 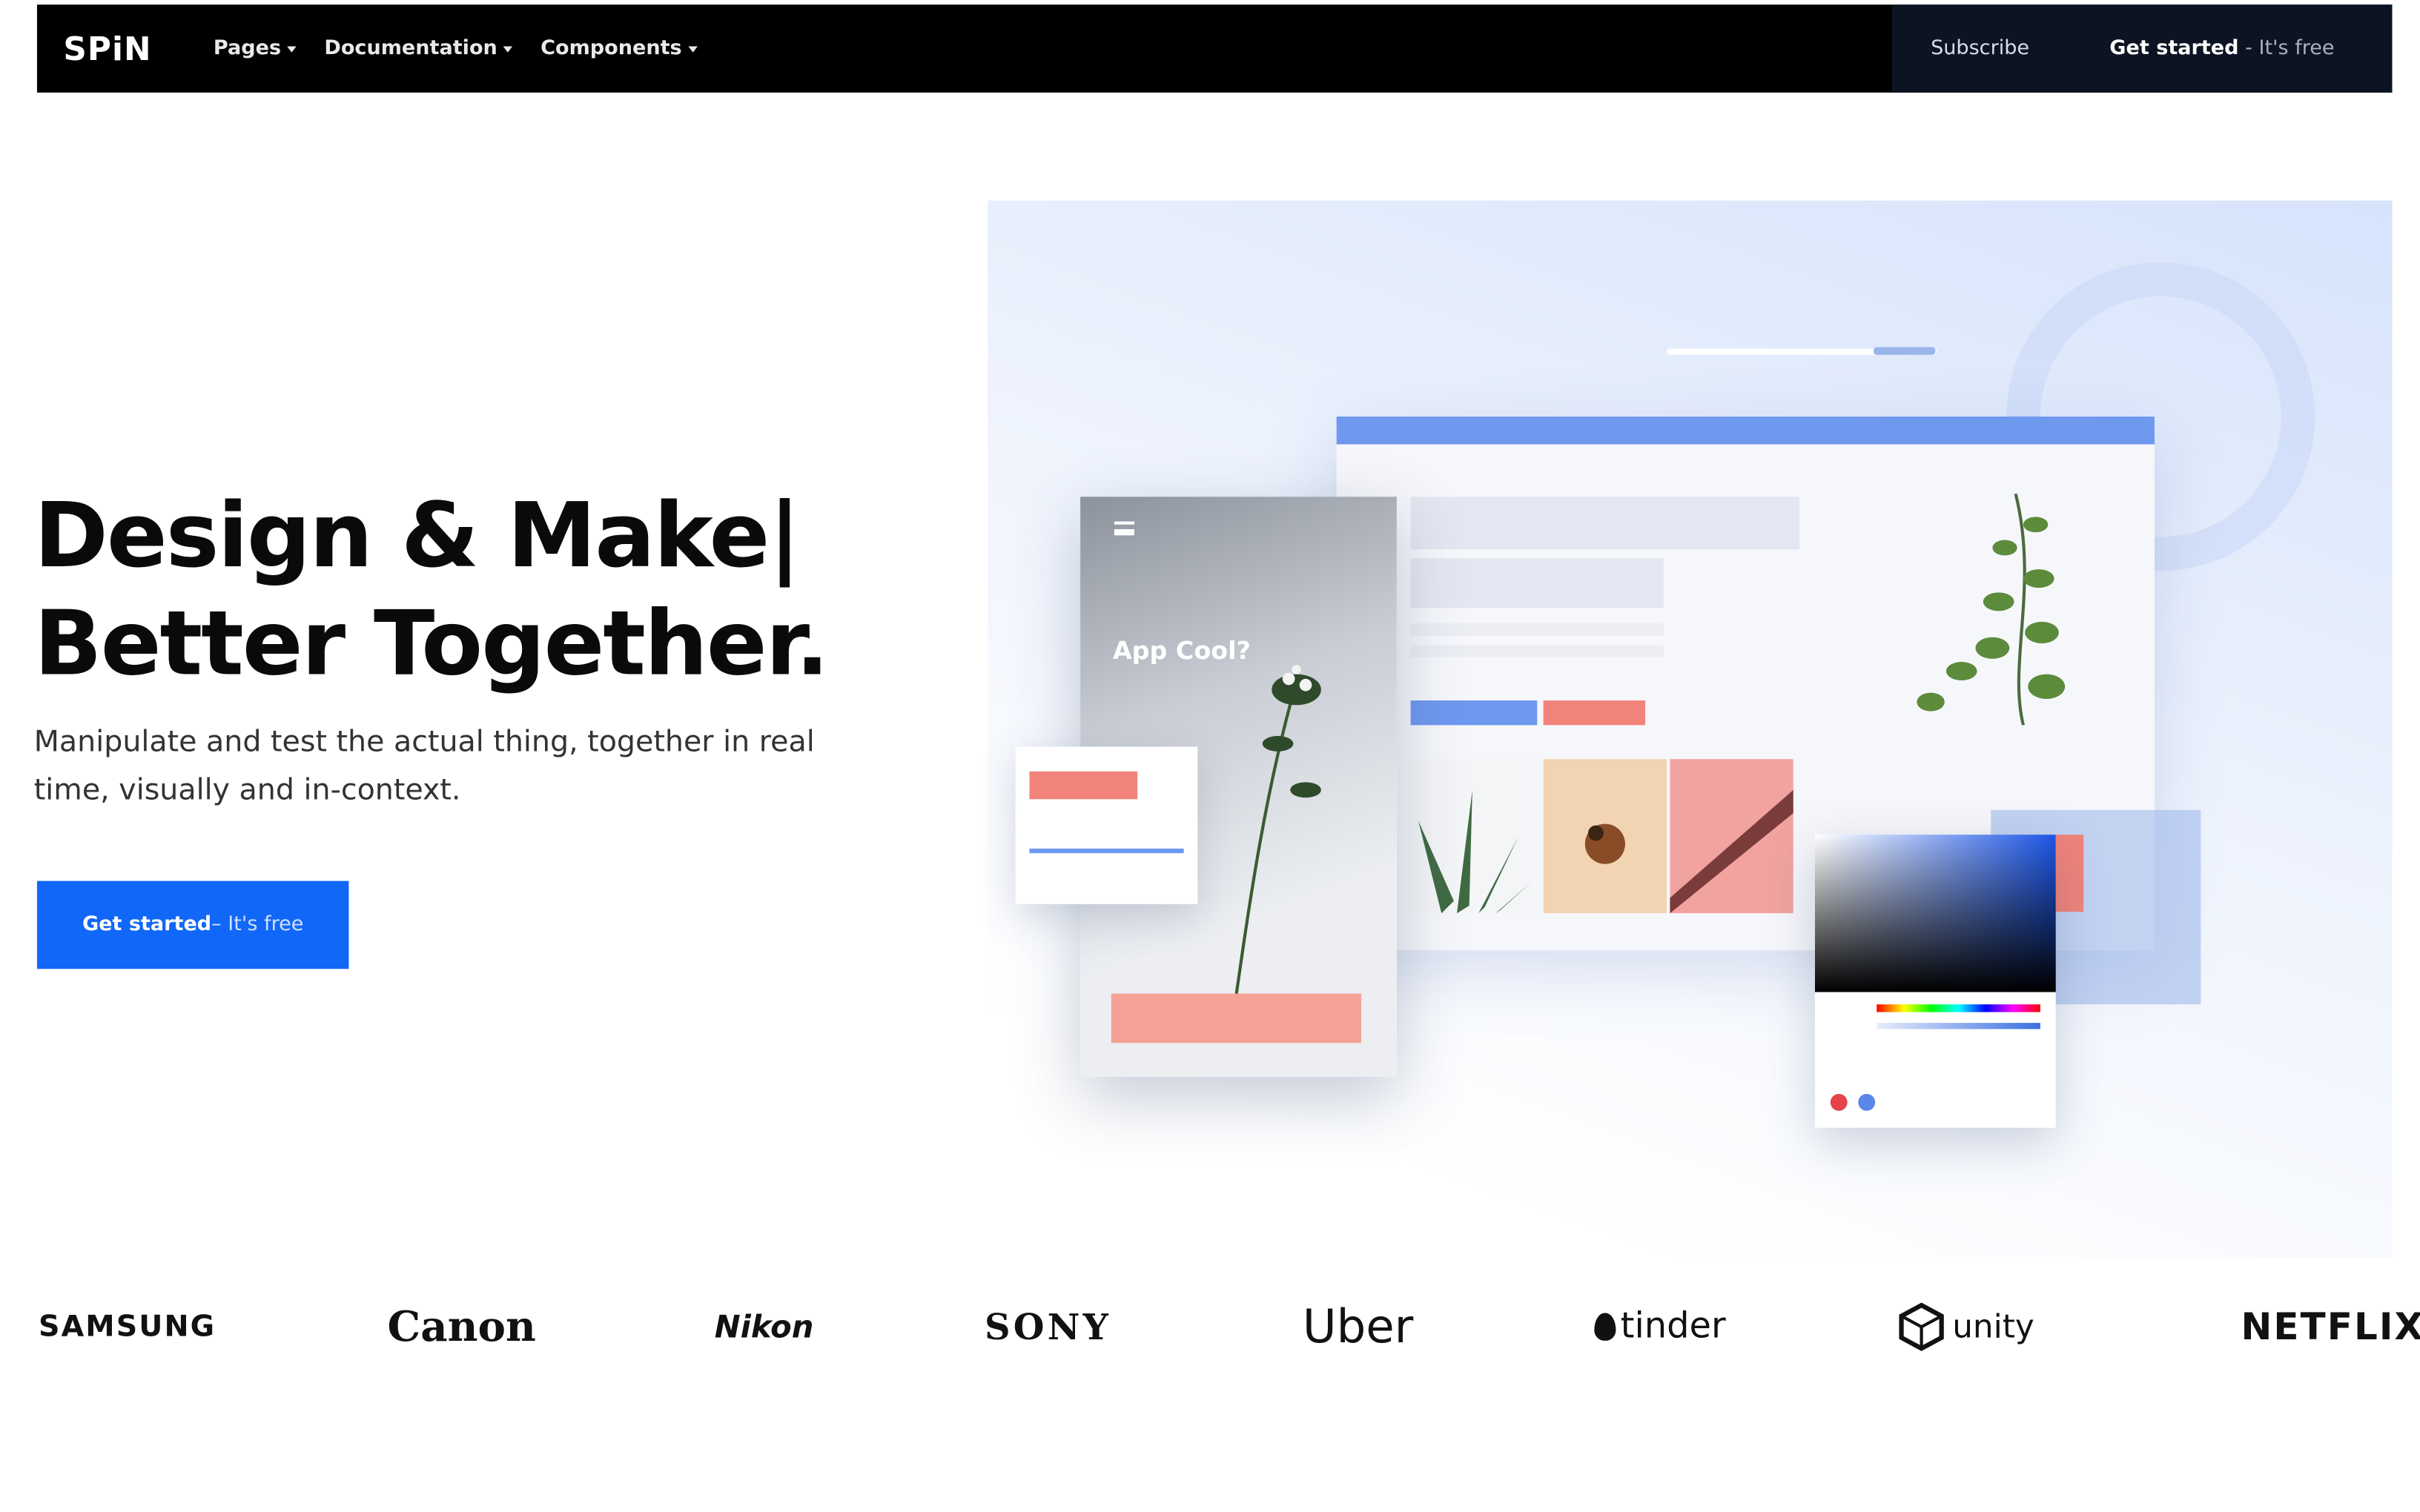 What do you see at coordinates (1958, 1026) in the screenshot?
I see `color-picker-alpha-slider` at bounding box center [1958, 1026].